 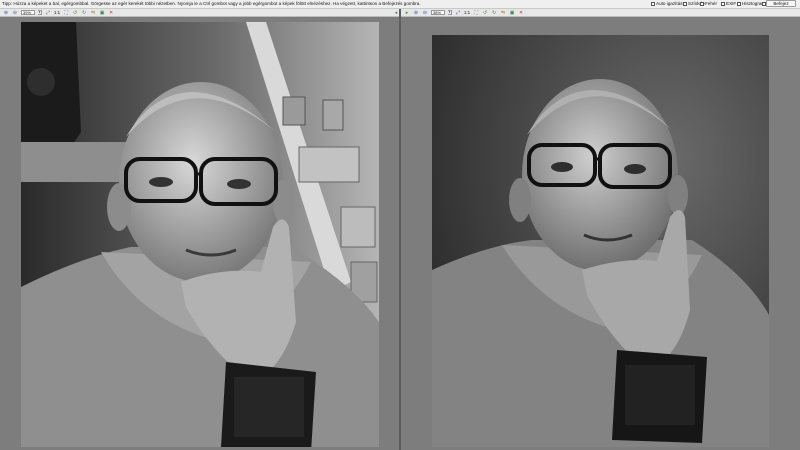 I want to click on color-checkbox, so click(x=685, y=3).